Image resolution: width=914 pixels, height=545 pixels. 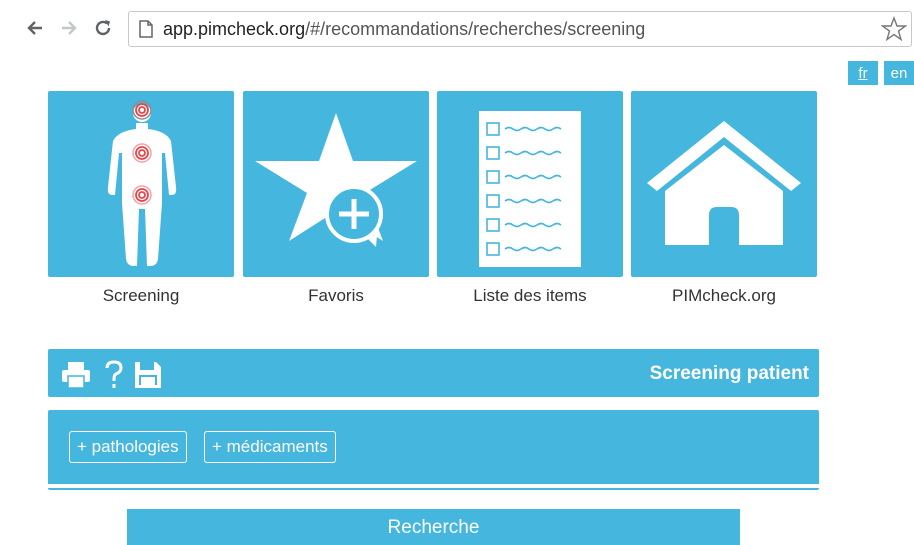 I want to click on home-icon, so click(x=724, y=183).